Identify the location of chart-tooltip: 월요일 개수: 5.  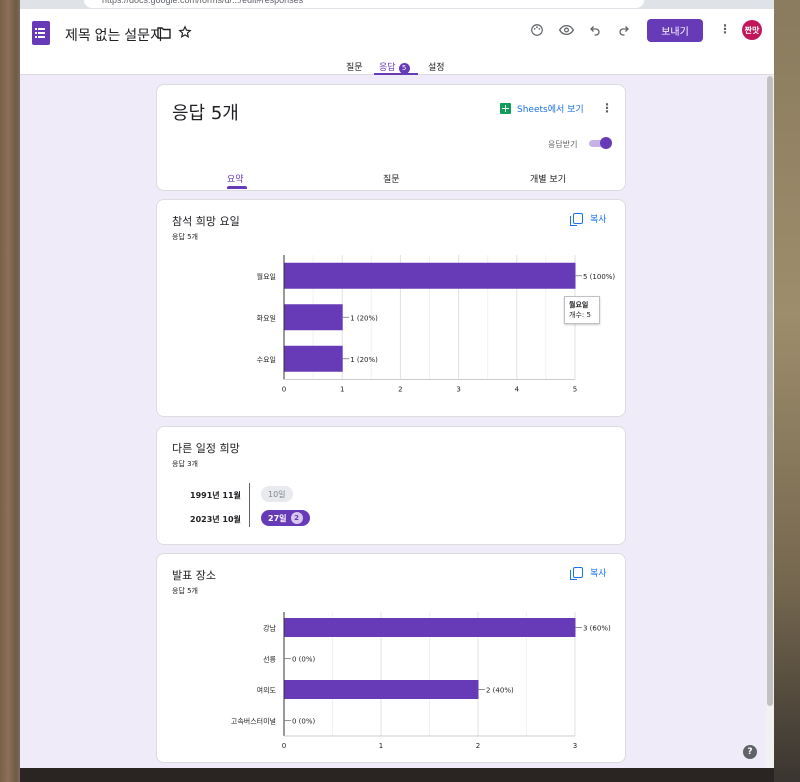
(582, 310).